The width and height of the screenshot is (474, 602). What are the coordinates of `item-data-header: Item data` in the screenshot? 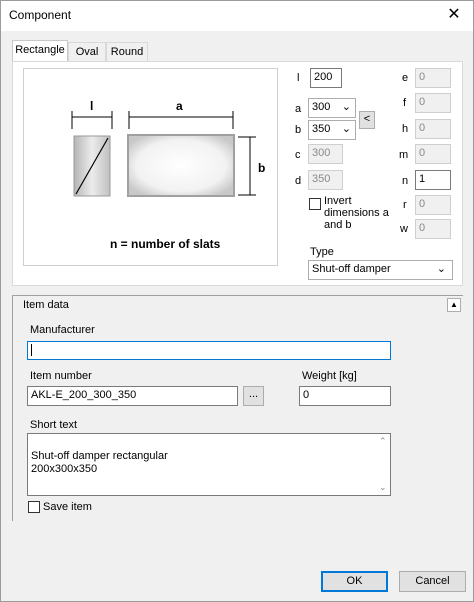 It's located at (46, 305).